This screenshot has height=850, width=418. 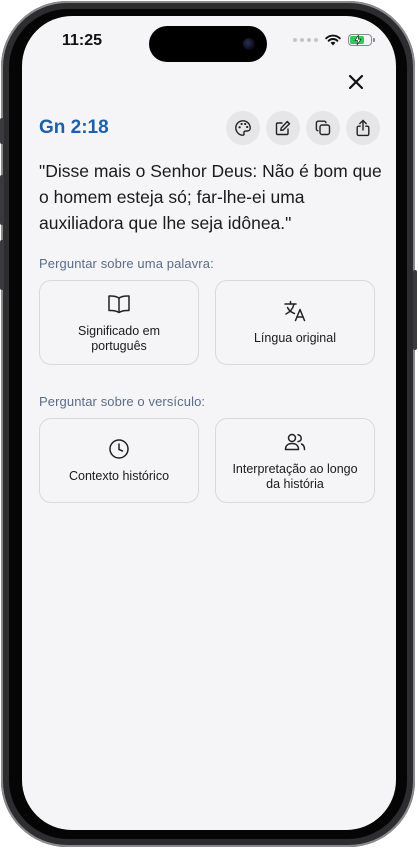 I want to click on users-icon, so click(x=295, y=441).